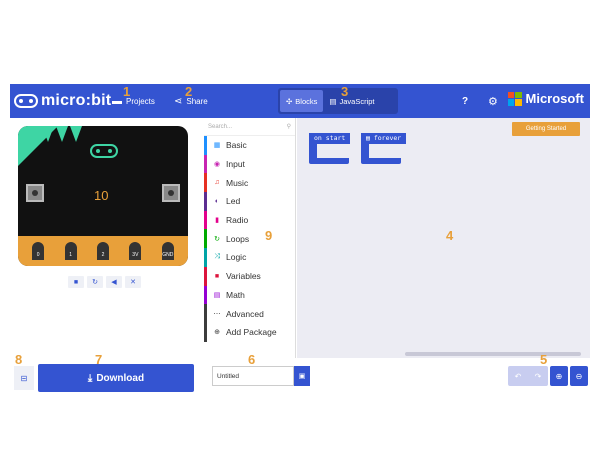 Image resolution: width=600 pixels, height=450 pixels. Describe the element at coordinates (114, 282) in the screenshot. I see `mute-icon: ◀` at that location.